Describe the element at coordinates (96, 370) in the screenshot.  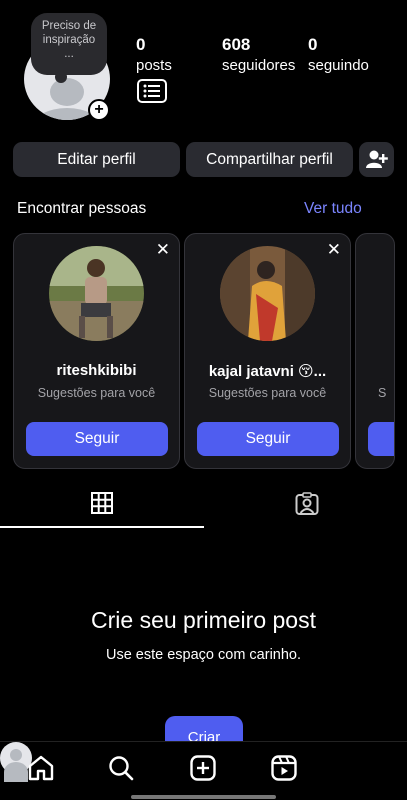
I see `suggestion-name: riteshkibibi` at that location.